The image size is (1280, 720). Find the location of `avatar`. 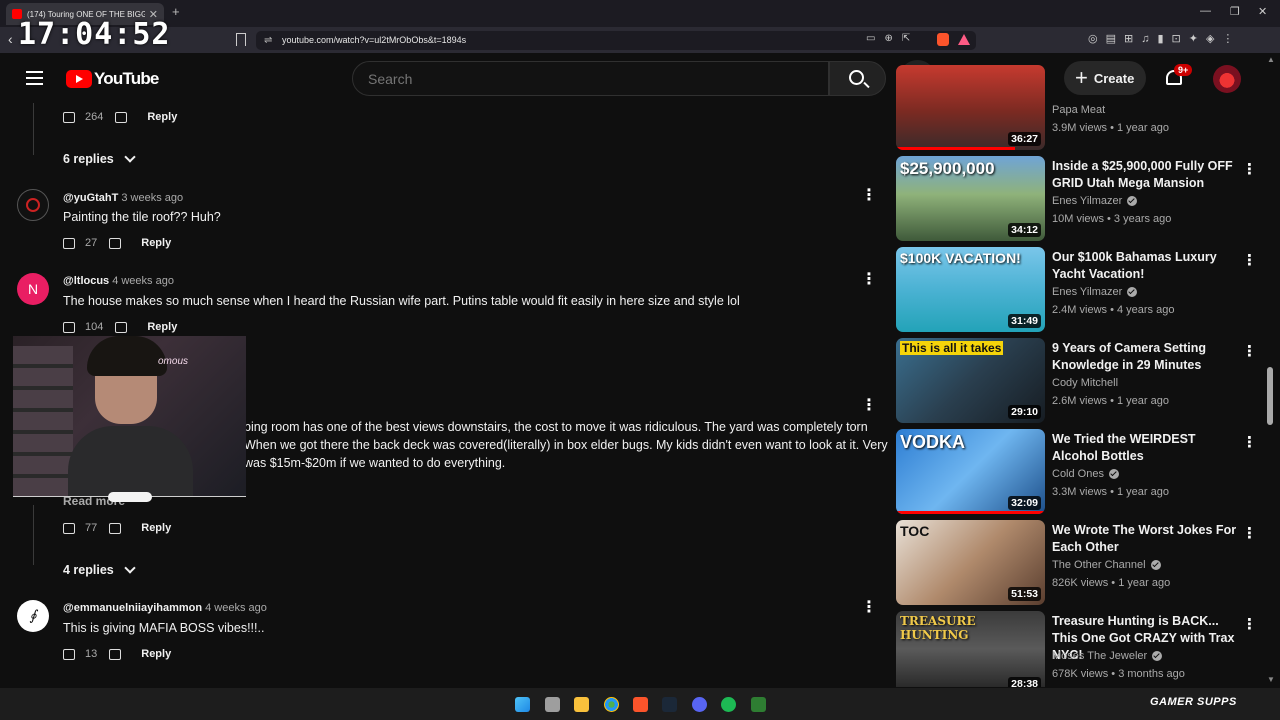

avatar is located at coordinates (33, 205).